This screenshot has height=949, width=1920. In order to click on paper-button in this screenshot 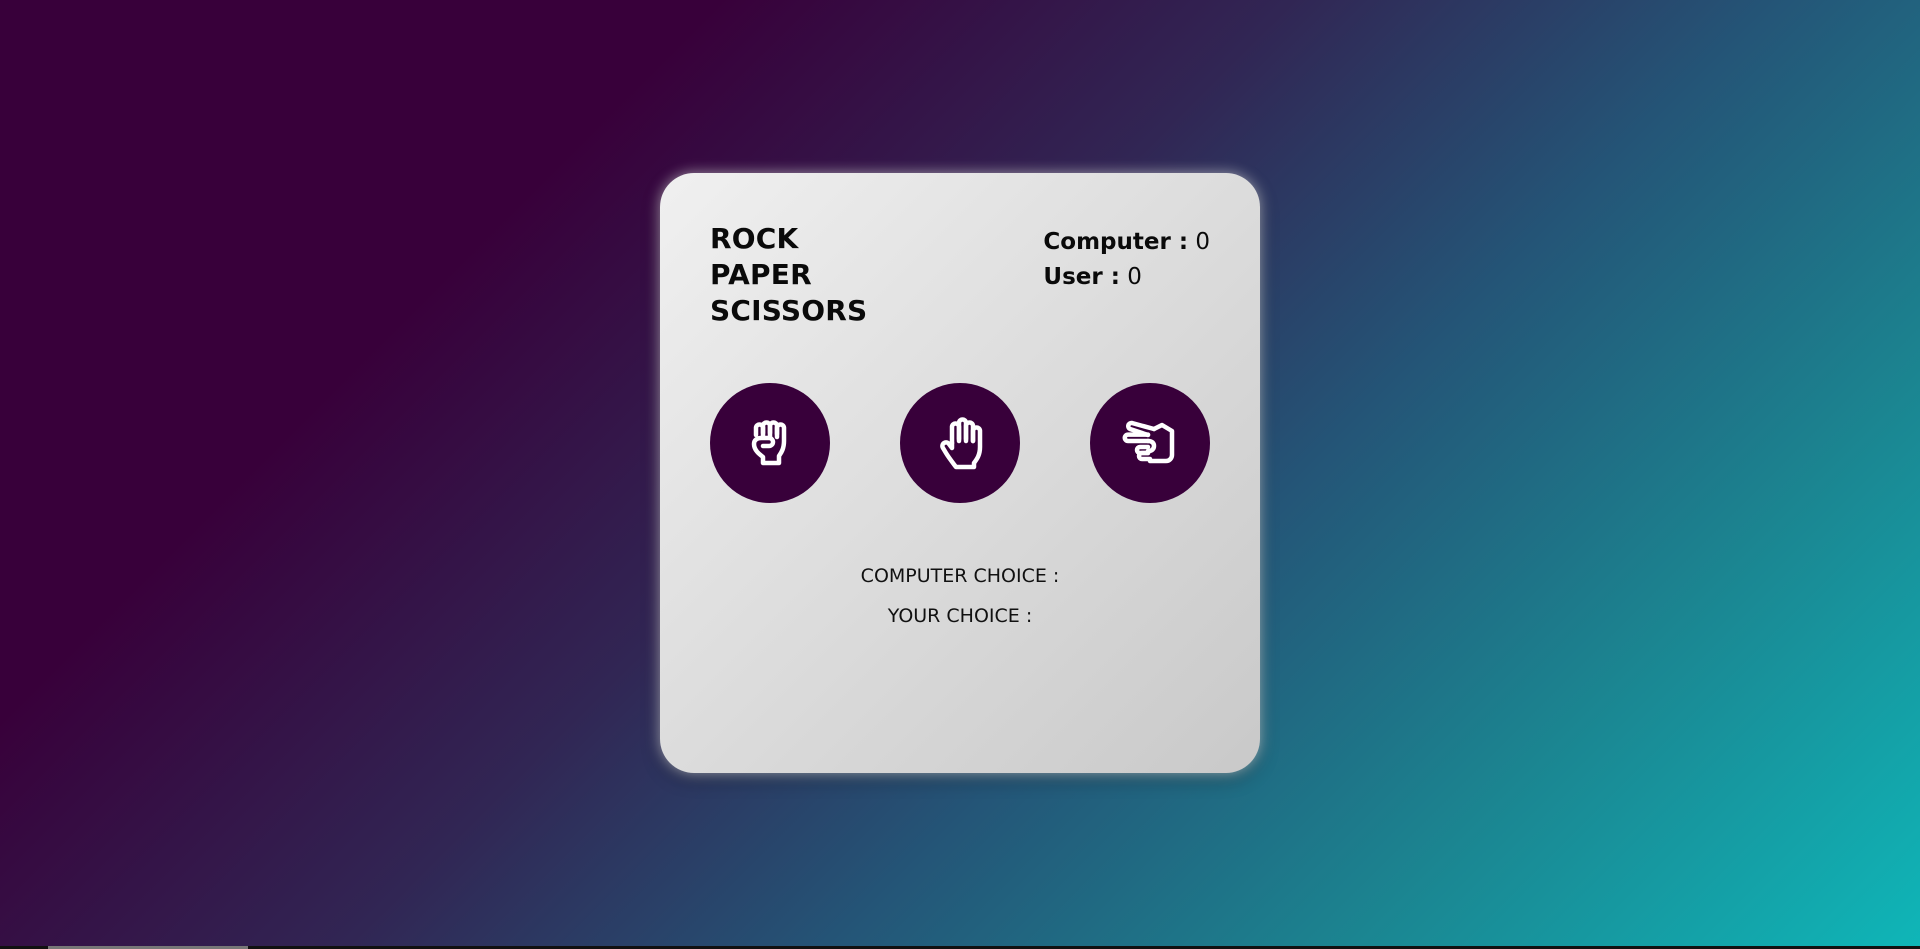, I will do `click(960, 443)`.